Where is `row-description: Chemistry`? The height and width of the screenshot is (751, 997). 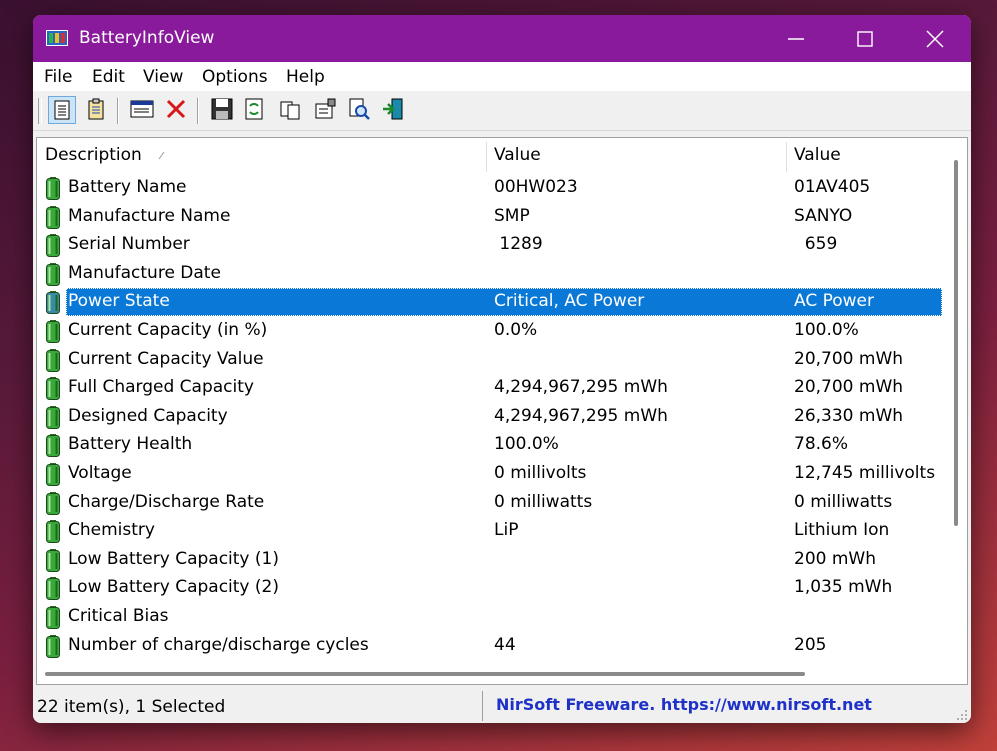 row-description: Chemistry is located at coordinates (111, 530).